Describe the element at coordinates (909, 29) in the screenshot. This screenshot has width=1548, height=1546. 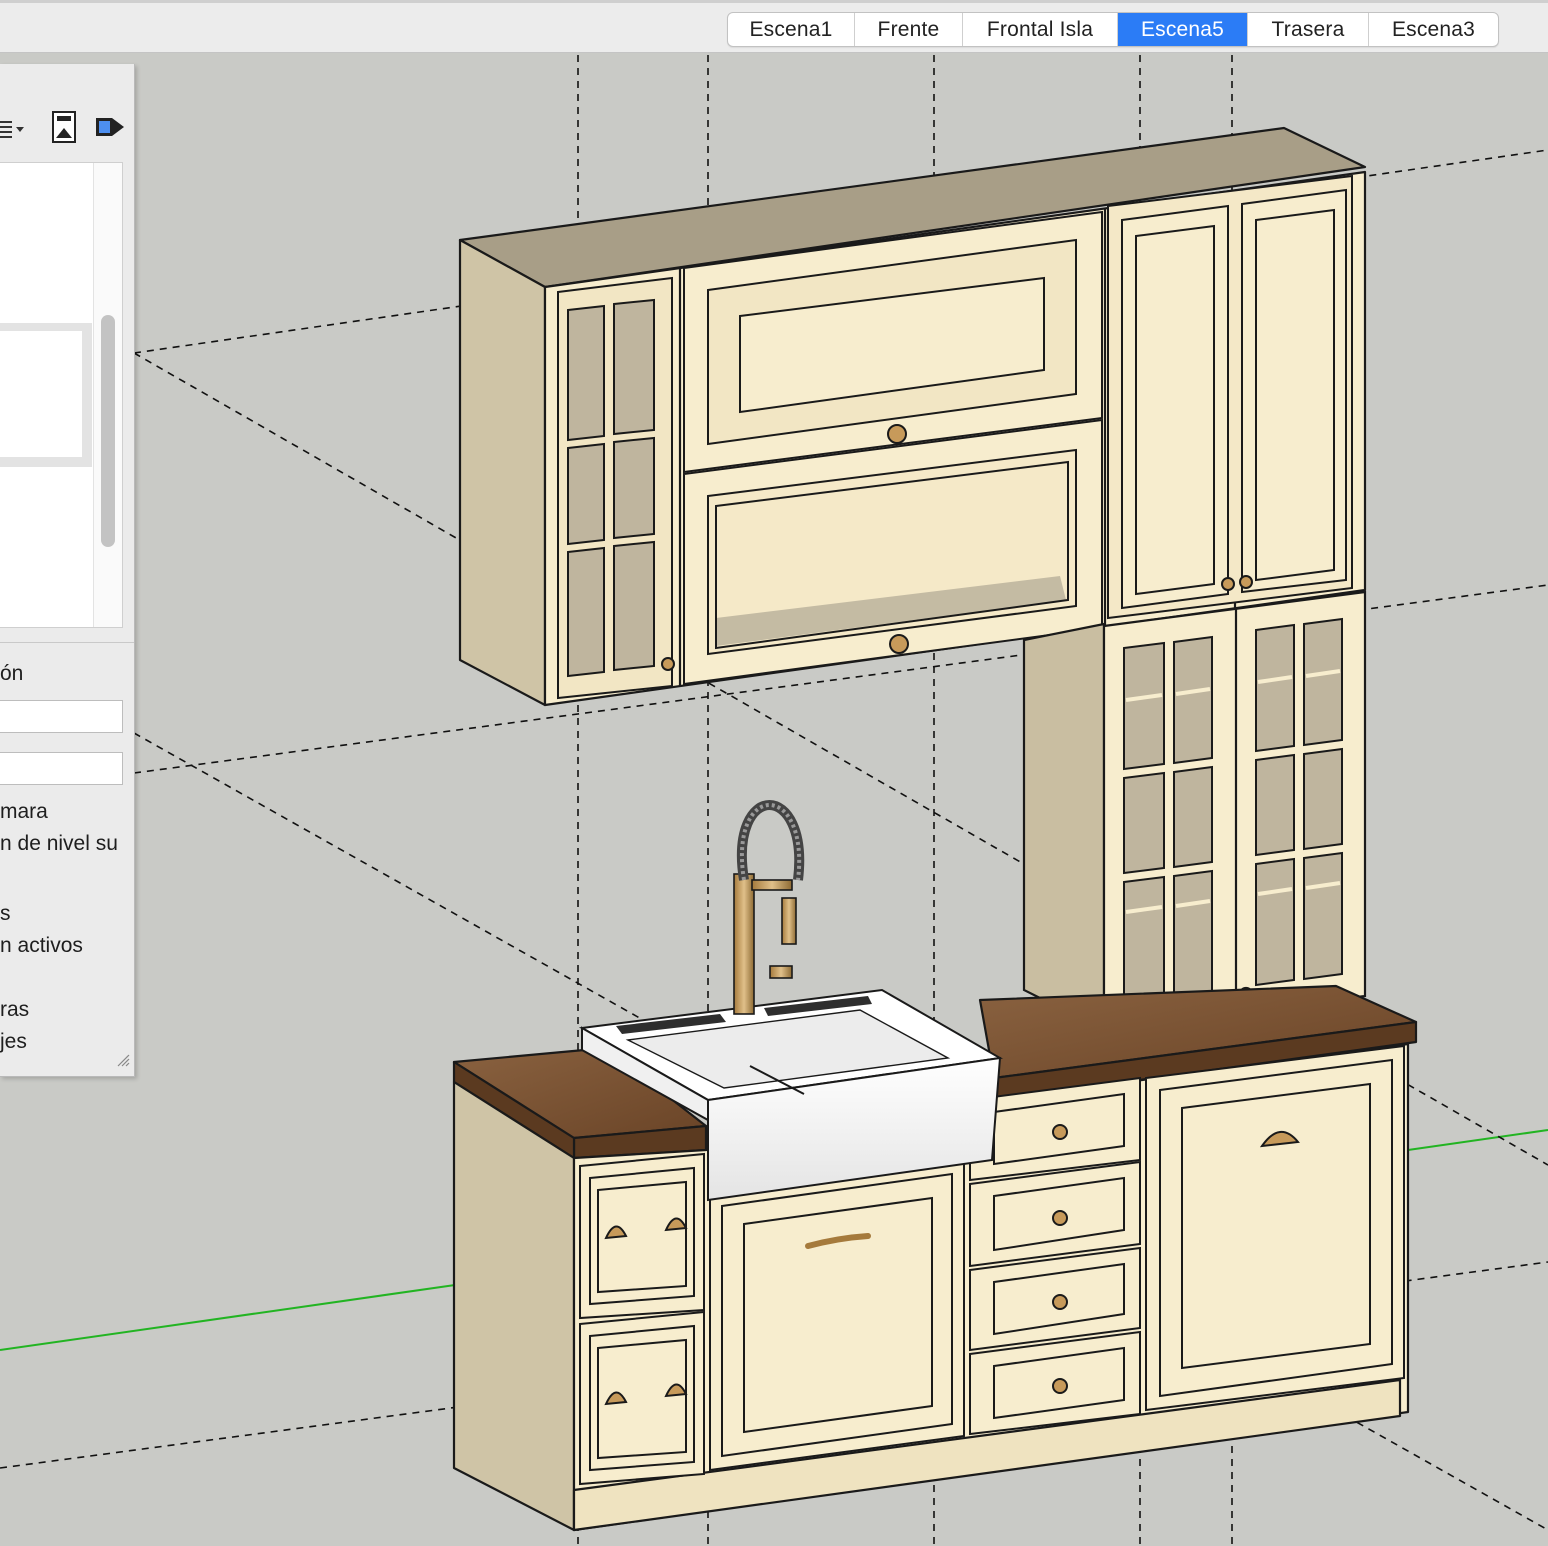
I see `tab-frente: Frente` at that location.